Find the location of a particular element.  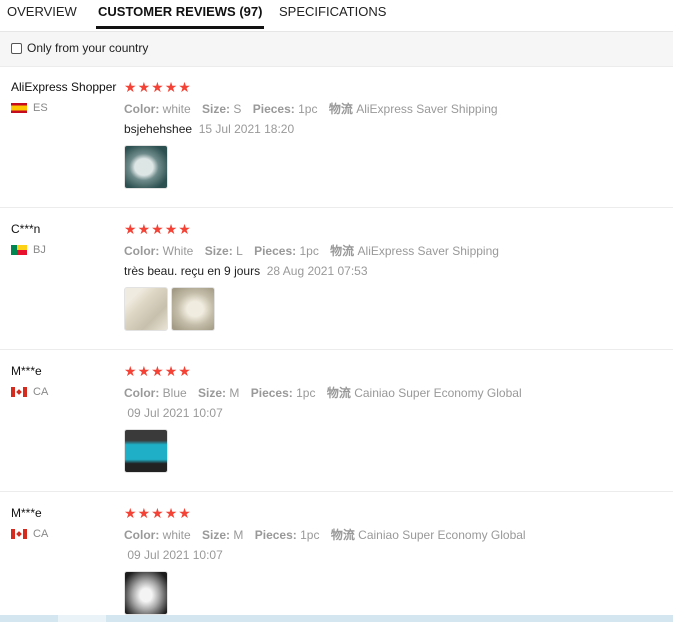

review-date: 15 Jul 2021 18:20 is located at coordinates (246, 129).